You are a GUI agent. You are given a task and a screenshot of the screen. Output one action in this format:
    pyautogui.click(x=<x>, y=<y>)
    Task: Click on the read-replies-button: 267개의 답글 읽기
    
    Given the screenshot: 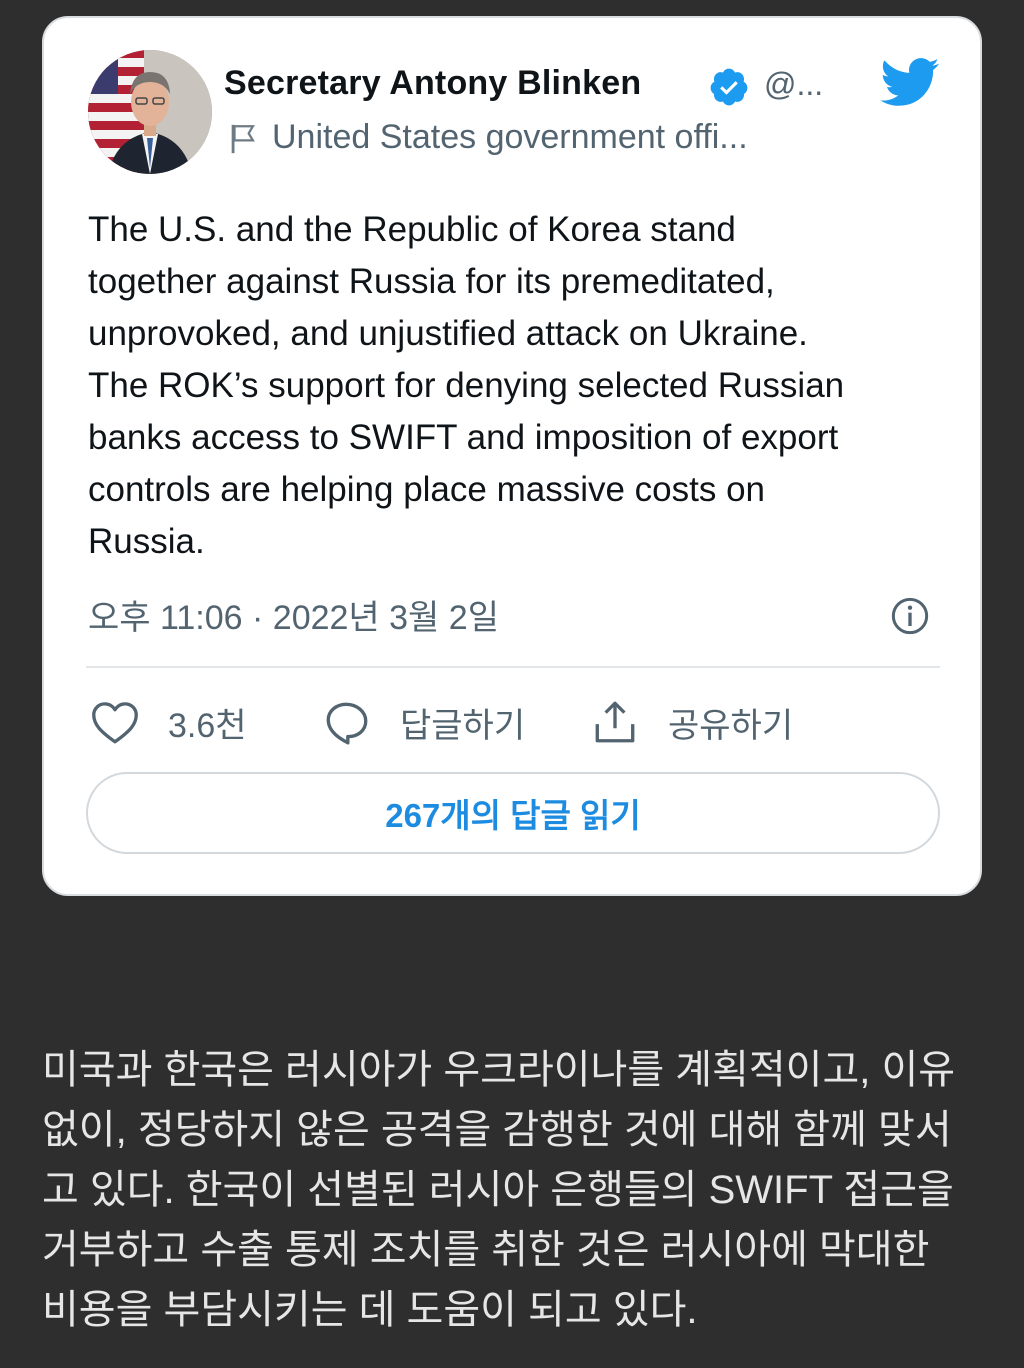 What is the action you would take?
    pyautogui.click(x=513, y=813)
    